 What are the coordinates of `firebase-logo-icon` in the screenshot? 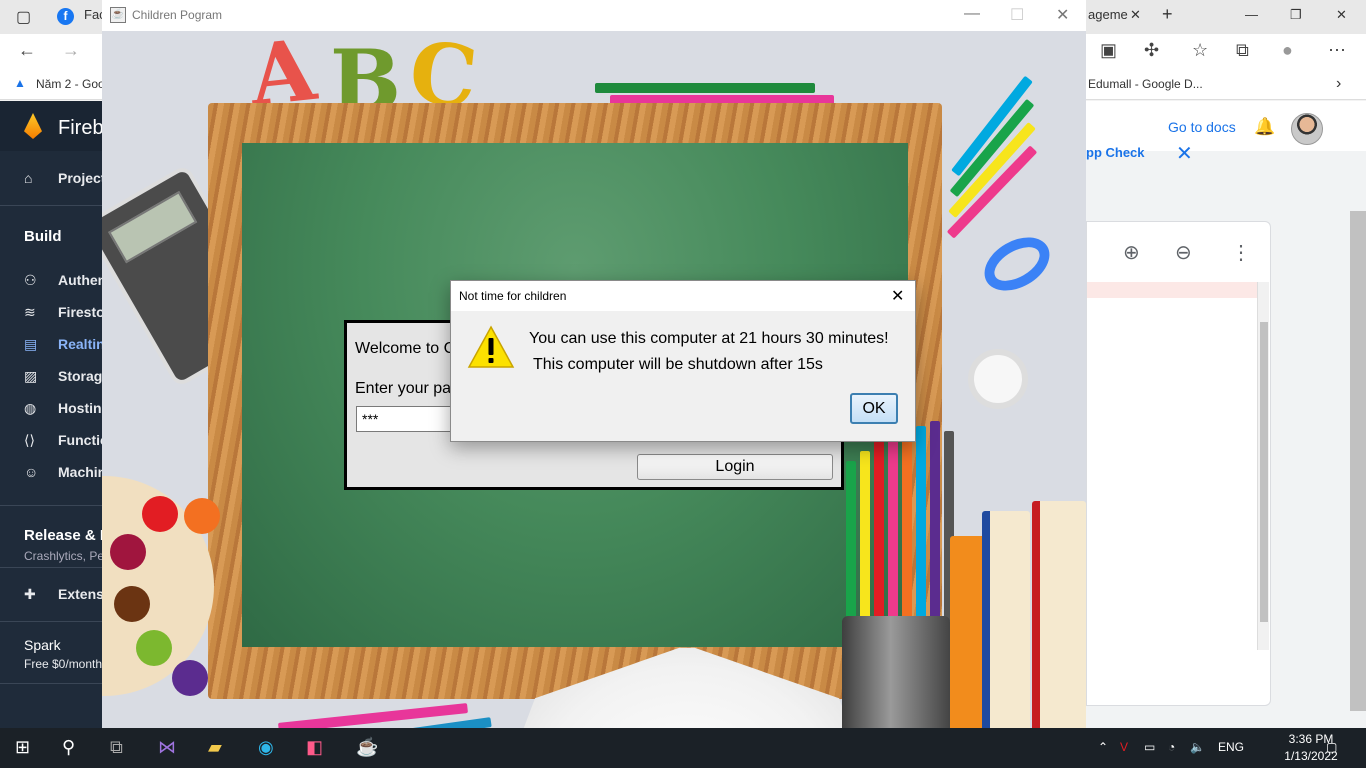 It's located at (33, 126).